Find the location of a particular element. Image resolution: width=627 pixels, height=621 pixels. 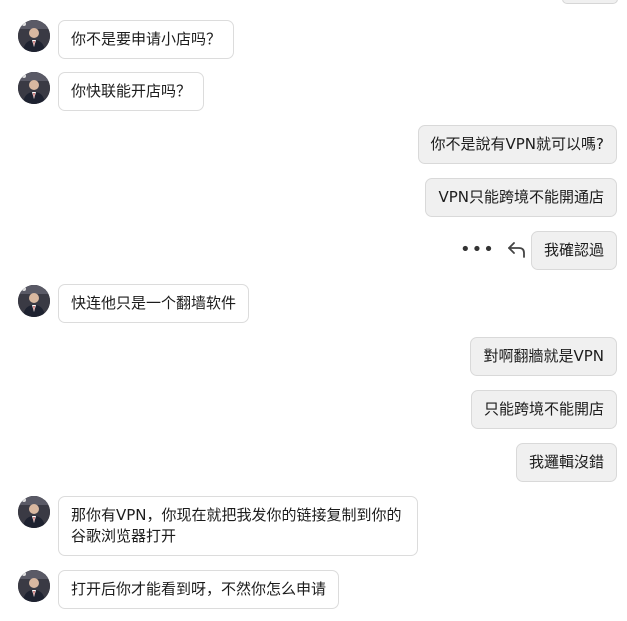

more-dots-icon: ••• is located at coordinates (477, 250).